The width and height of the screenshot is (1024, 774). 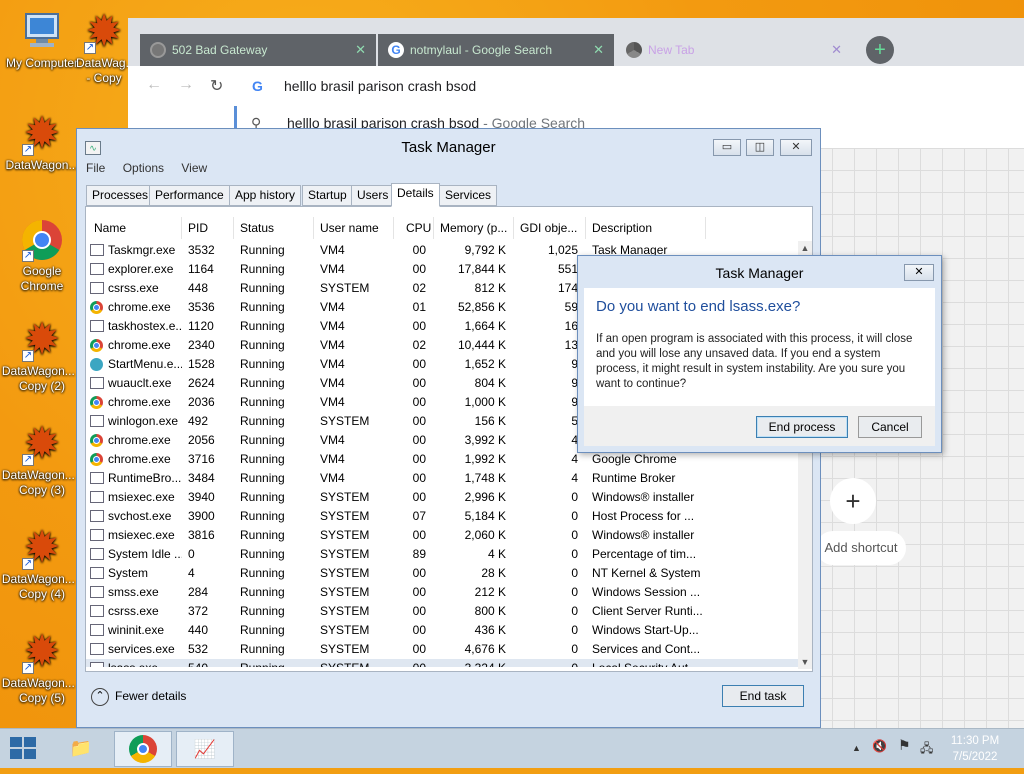 I want to click on system-clock: 11:30 PM 7/5/2022, so click(x=975, y=749).